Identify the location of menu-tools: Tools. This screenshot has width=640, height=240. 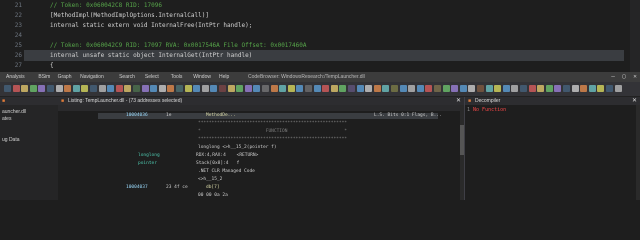
(177, 77).